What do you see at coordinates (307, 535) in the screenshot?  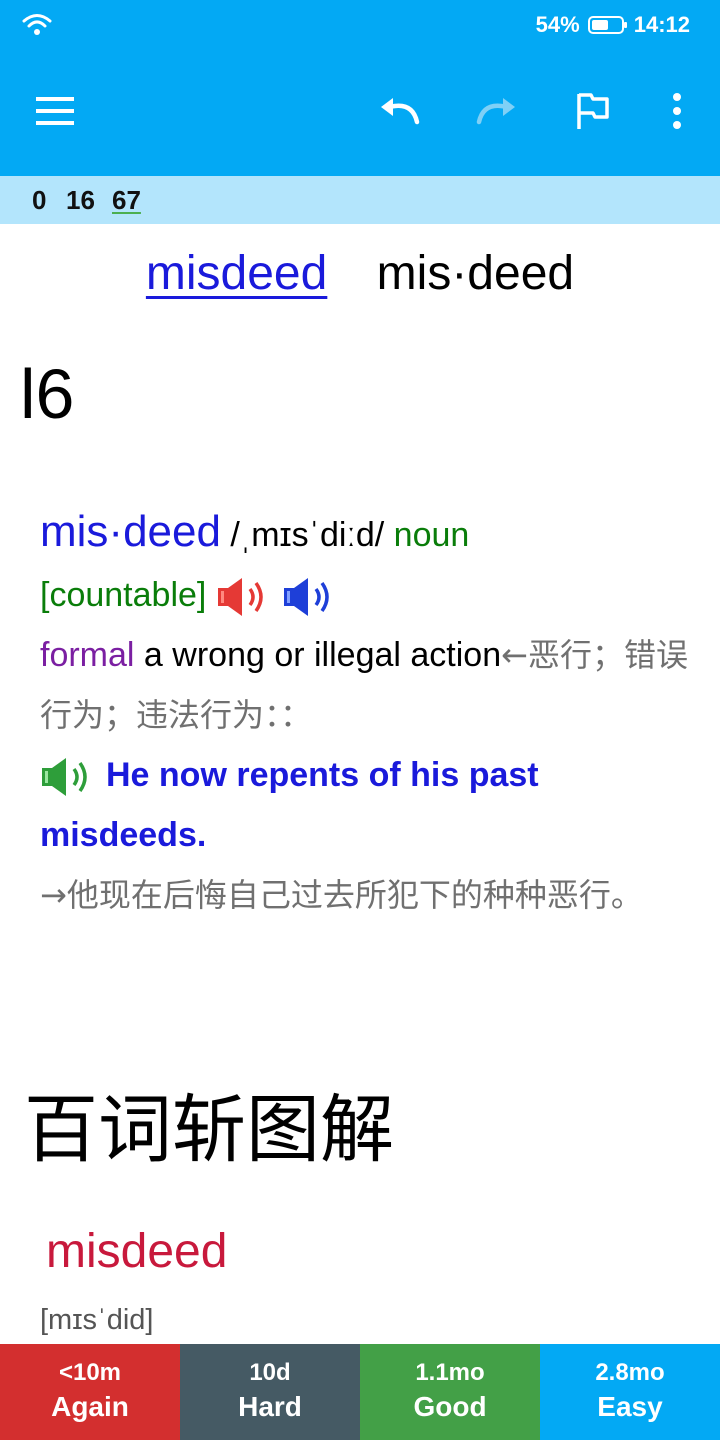 I see `entry-pronunciation: /ˌmɪsˈdiːd/` at bounding box center [307, 535].